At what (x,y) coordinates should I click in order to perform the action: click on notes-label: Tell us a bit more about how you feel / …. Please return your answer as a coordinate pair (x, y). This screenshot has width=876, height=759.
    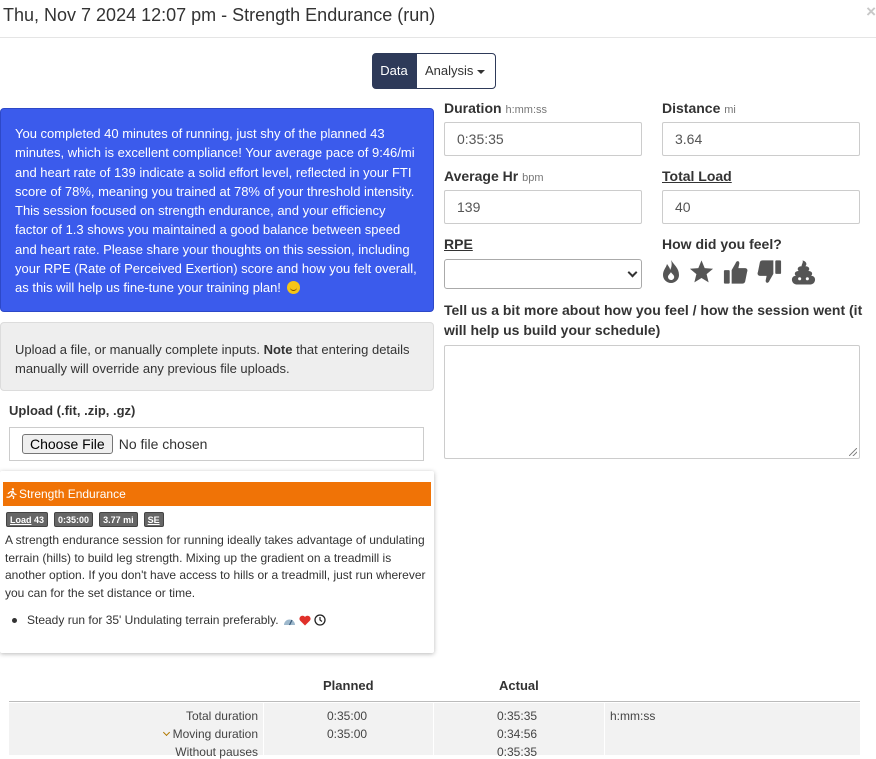
    Looking at the image, I should click on (653, 320).